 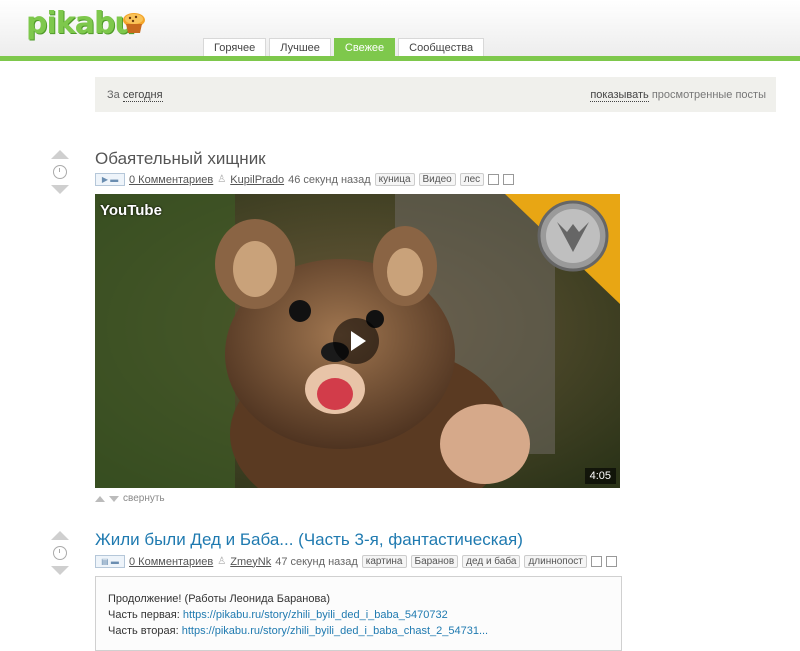 I want to click on tab-communities: Сообщества, so click(x=441, y=47).